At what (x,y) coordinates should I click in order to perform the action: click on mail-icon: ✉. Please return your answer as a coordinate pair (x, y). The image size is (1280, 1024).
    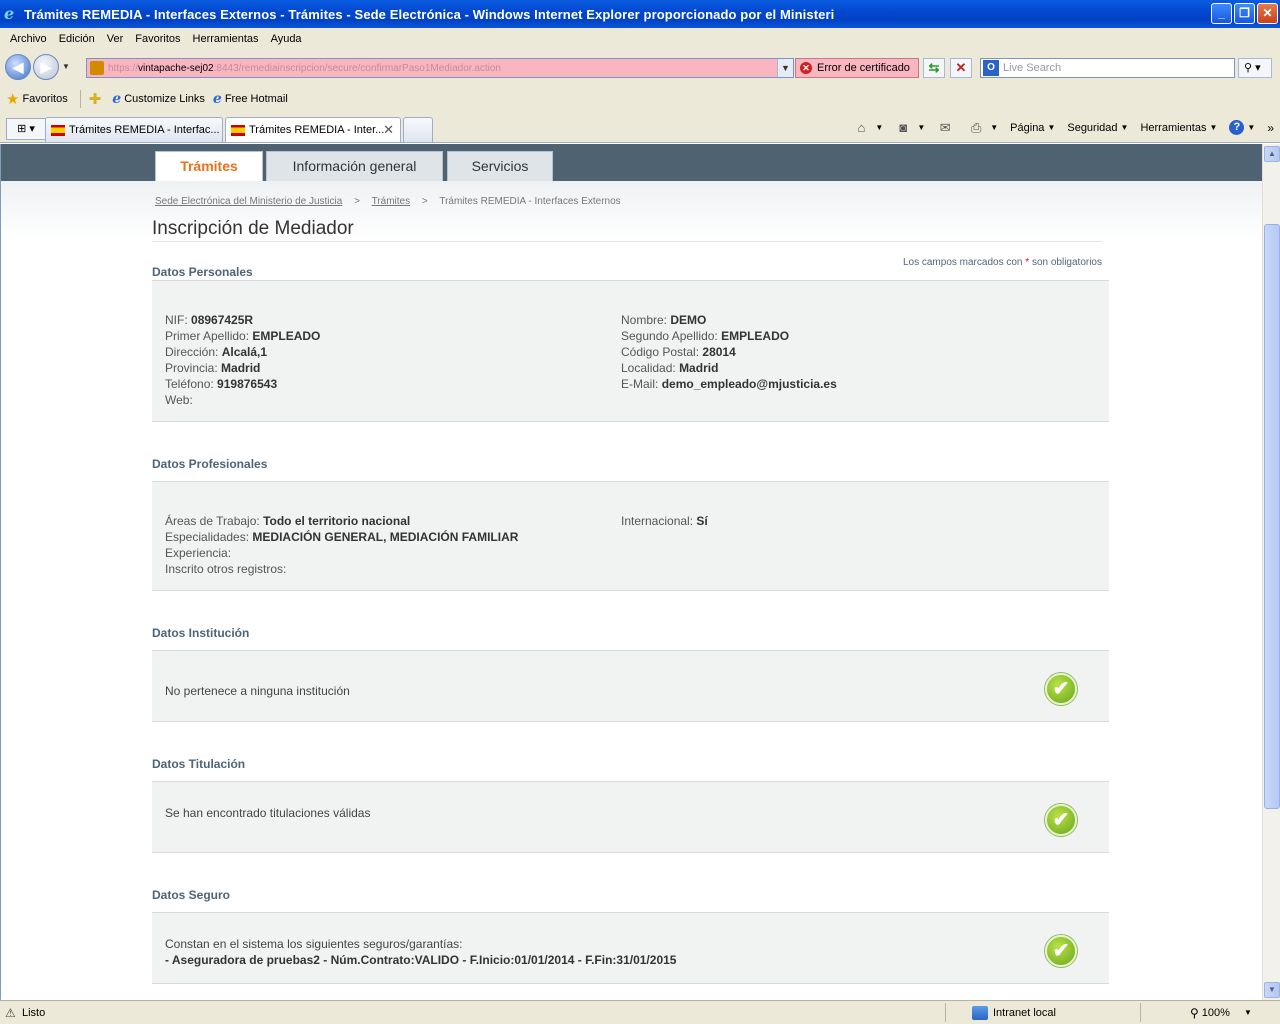
    Looking at the image, I should click on (945, 127).